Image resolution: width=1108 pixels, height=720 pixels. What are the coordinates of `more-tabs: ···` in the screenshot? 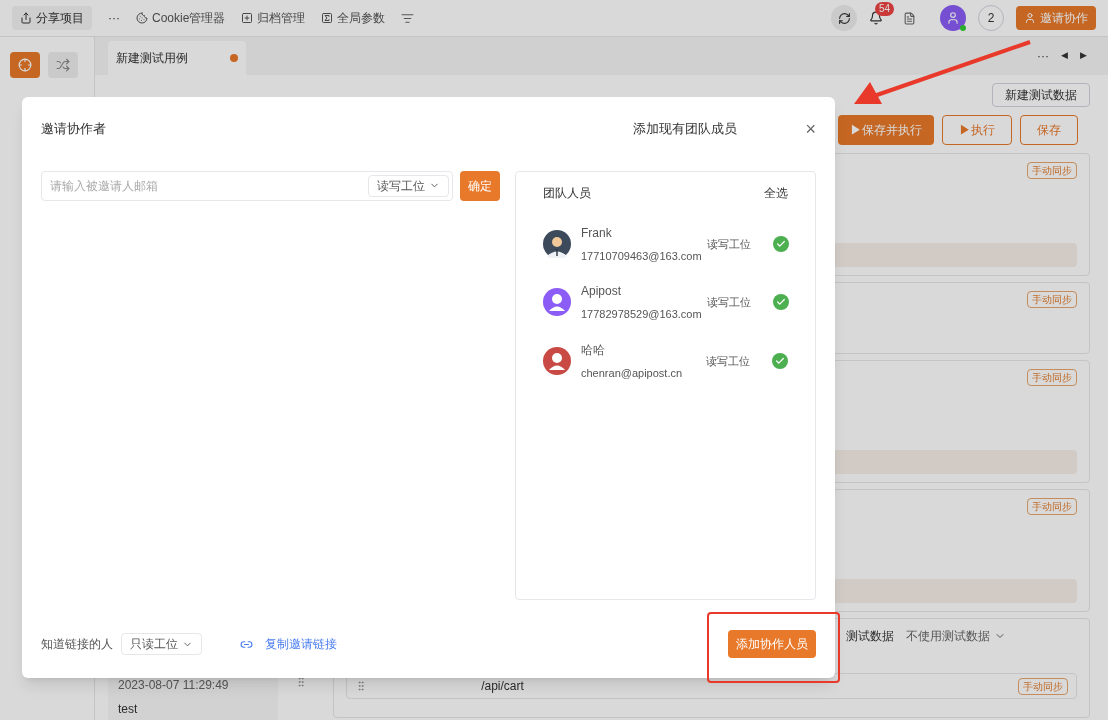 It's located at (1043, 56).